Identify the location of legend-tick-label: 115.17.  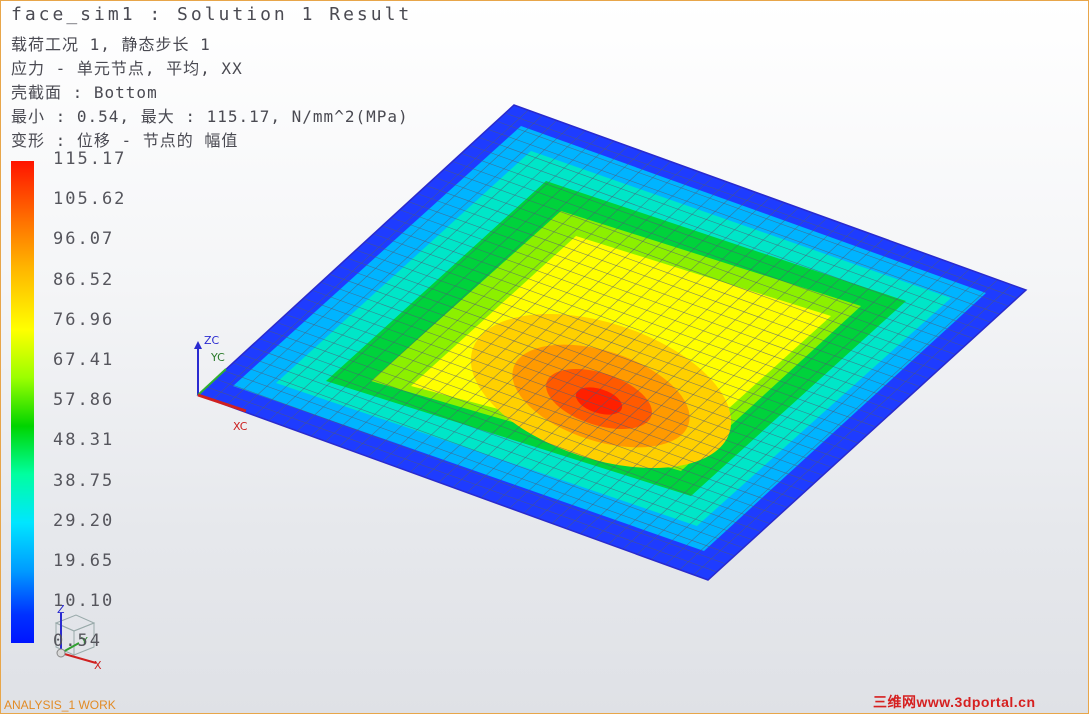
(90, 159).